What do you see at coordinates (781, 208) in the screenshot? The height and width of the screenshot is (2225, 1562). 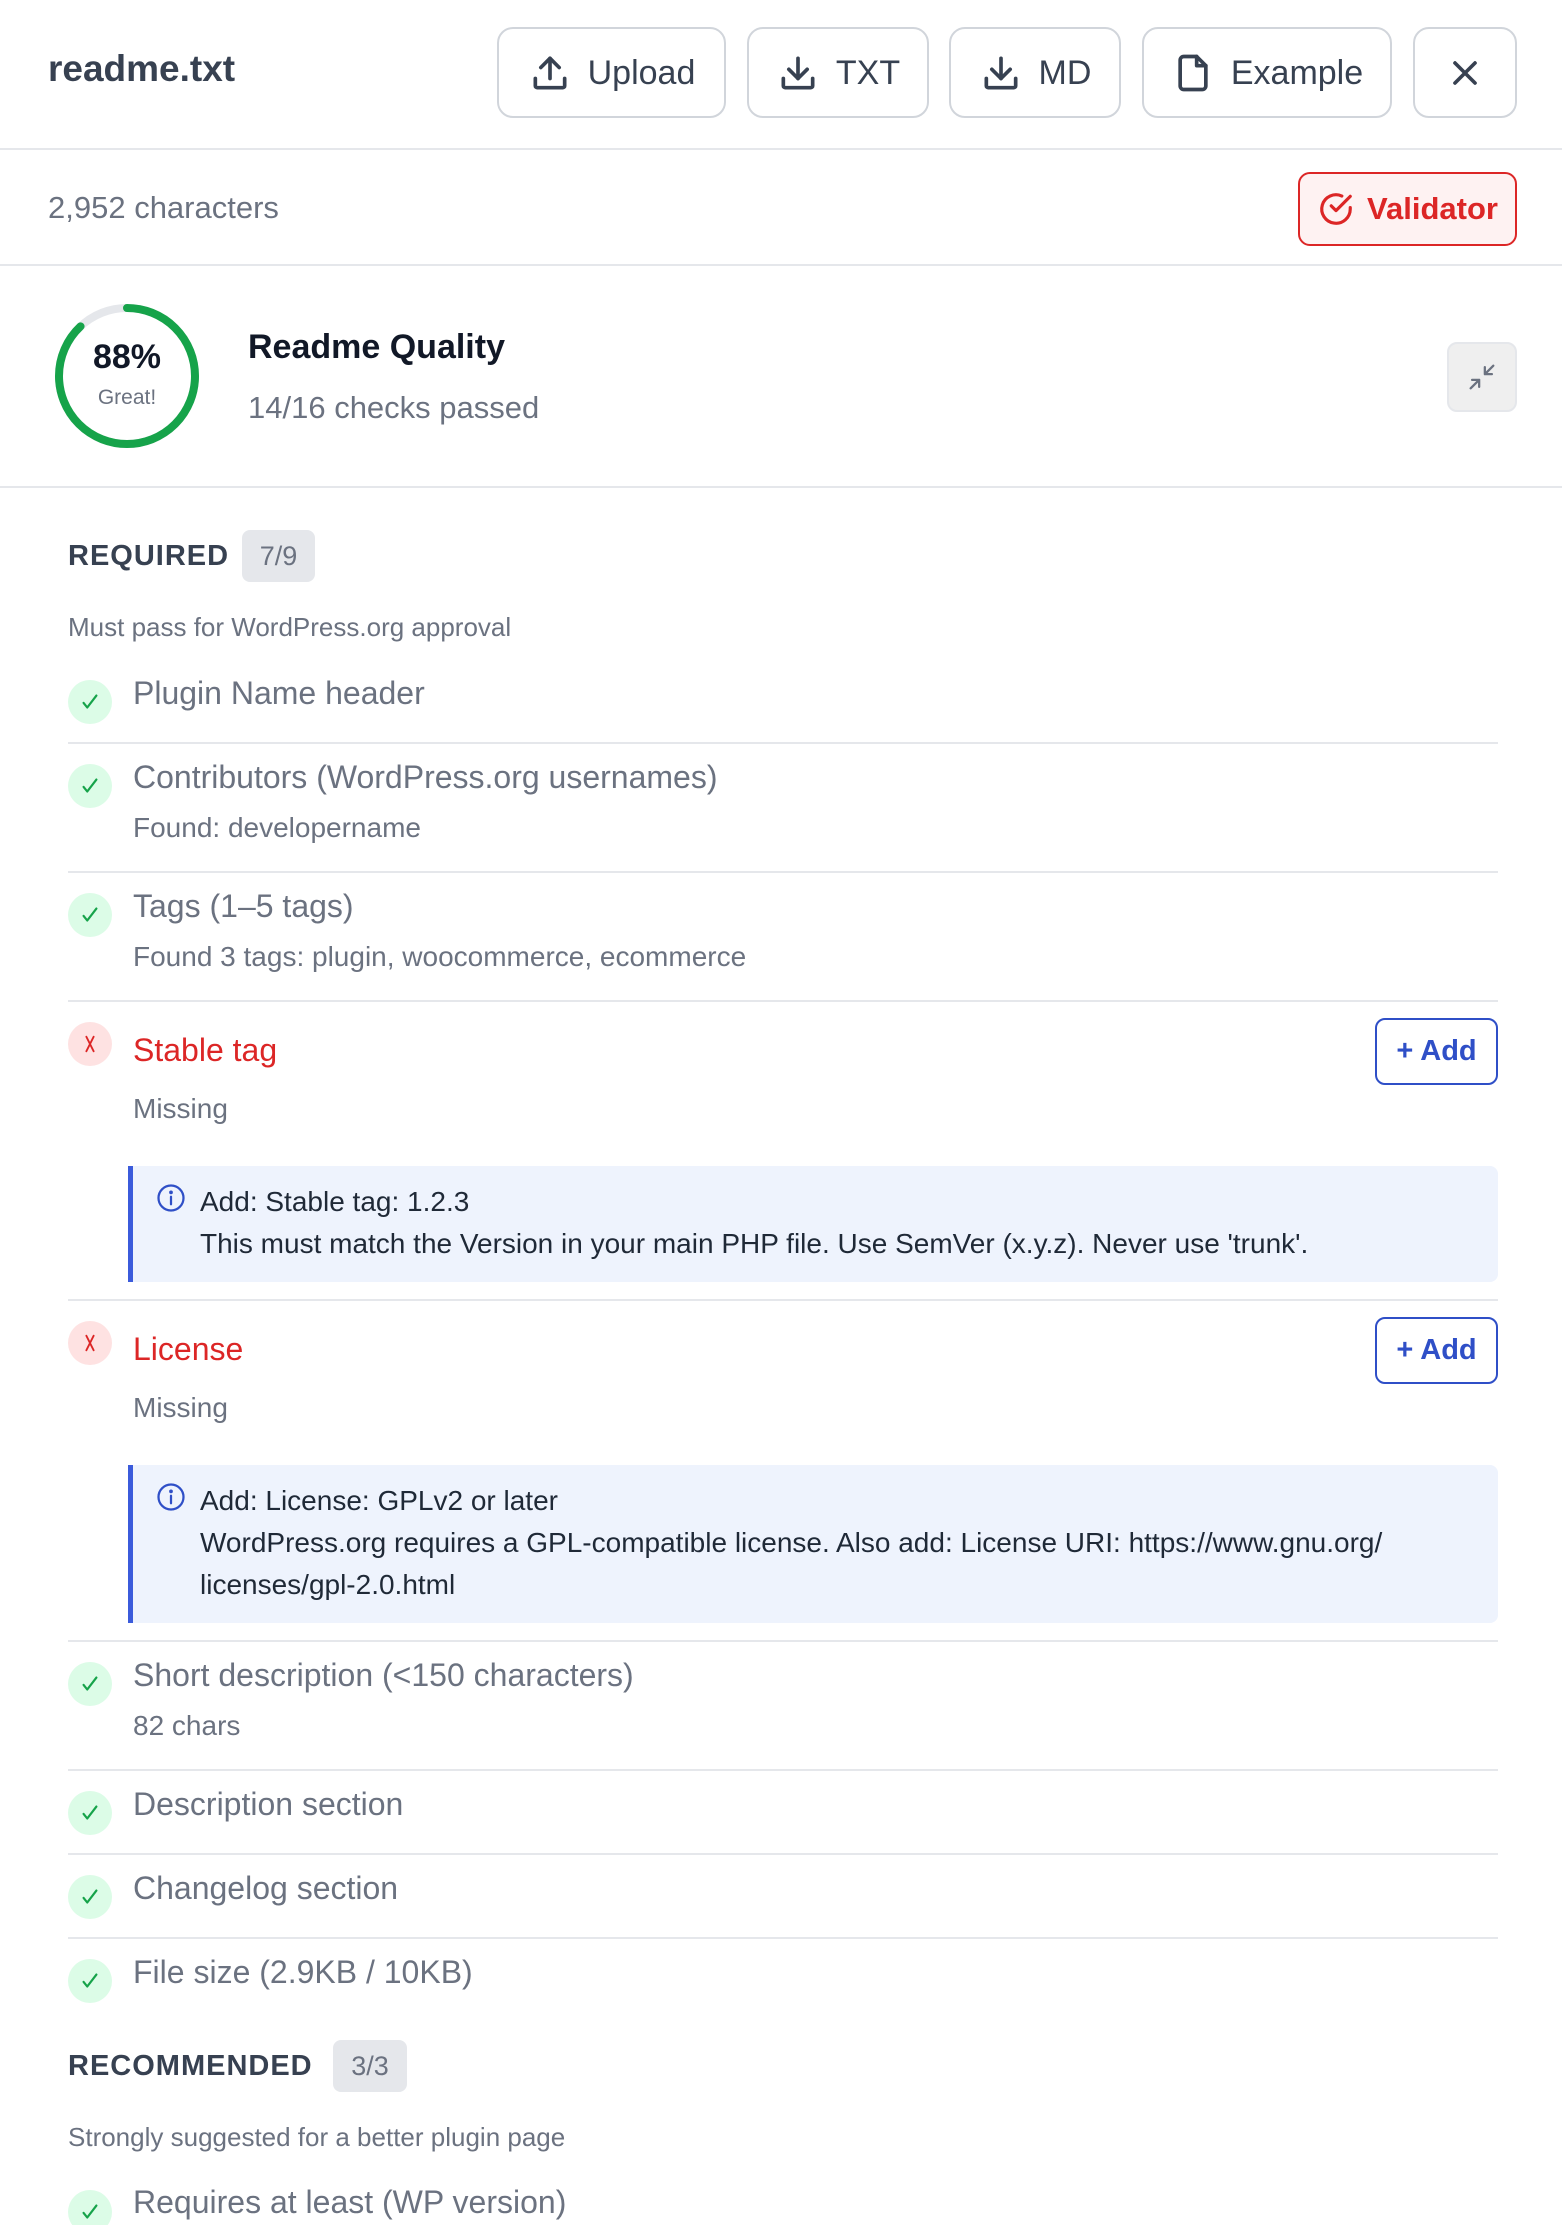 I see `status-bar: 2,952 characters Validator` at bounding box center [781, 208].